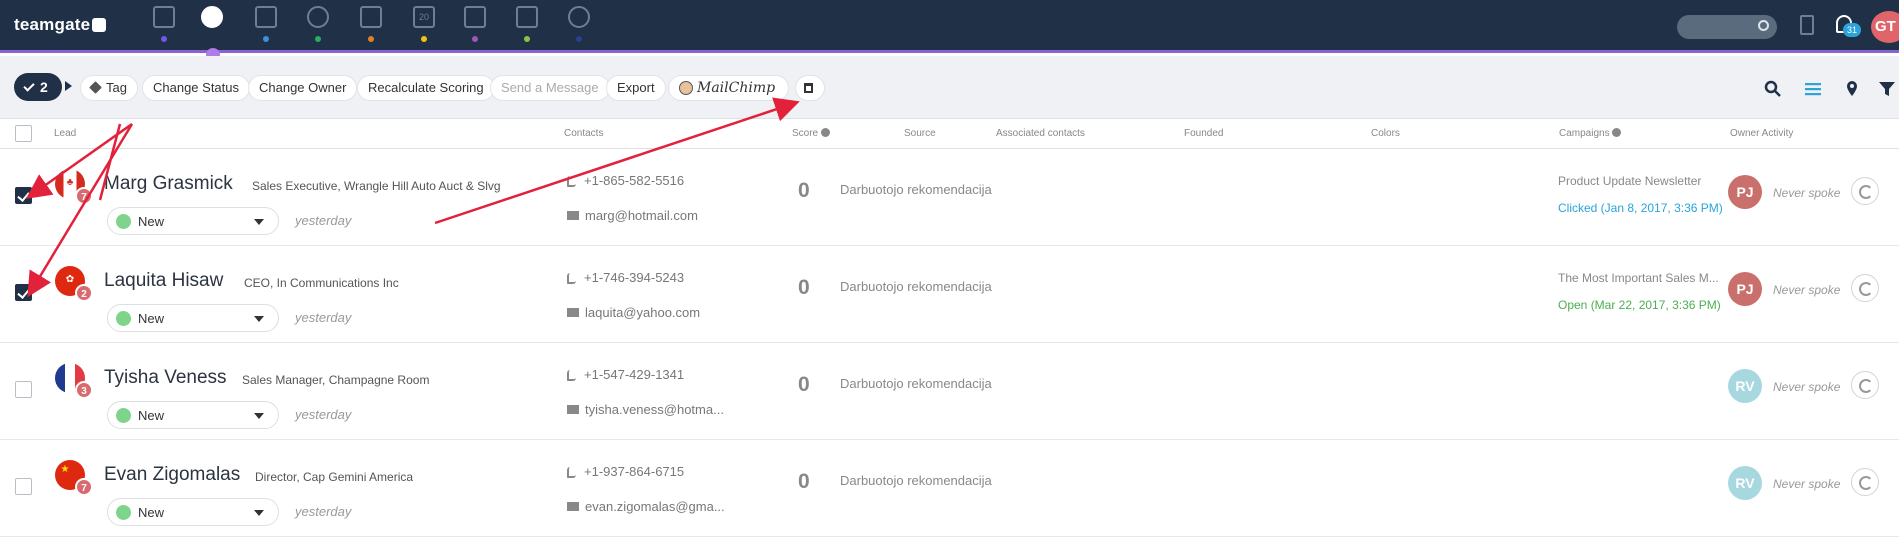 This screenshot has height=537, width=1899. What do you see at coordinates (84, 487) in the screenshot?
I see `lead-badge: 7` at bounding box center [84, 487].